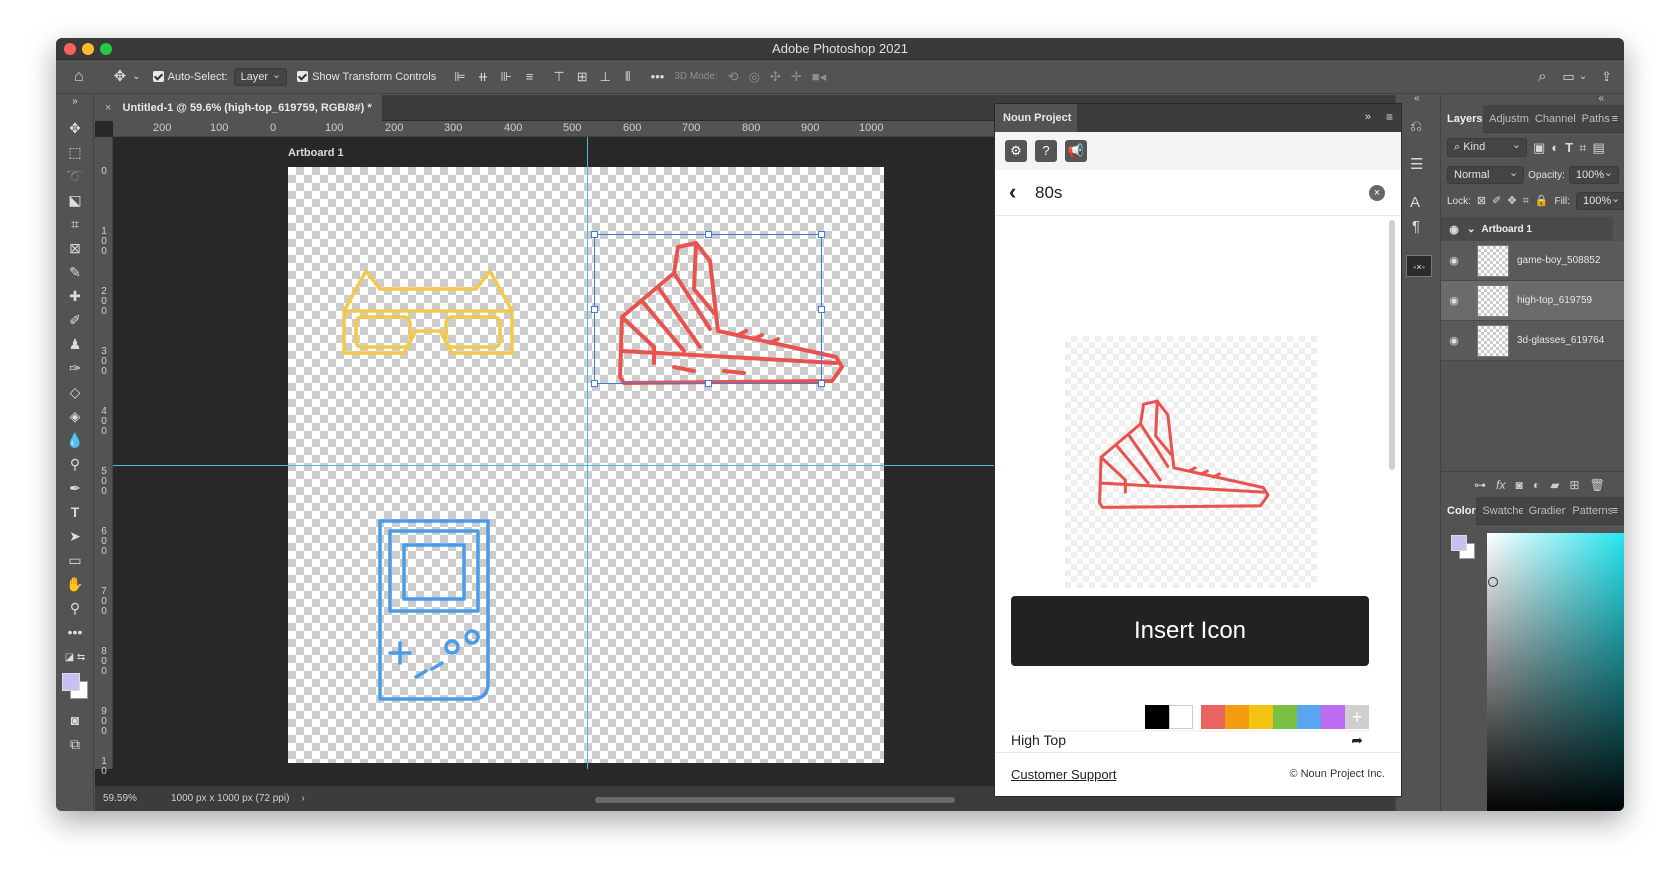 The width and height of the screenshot is (1680, 886). I want to click on history-icon: ⎌, so click(1416, 126).